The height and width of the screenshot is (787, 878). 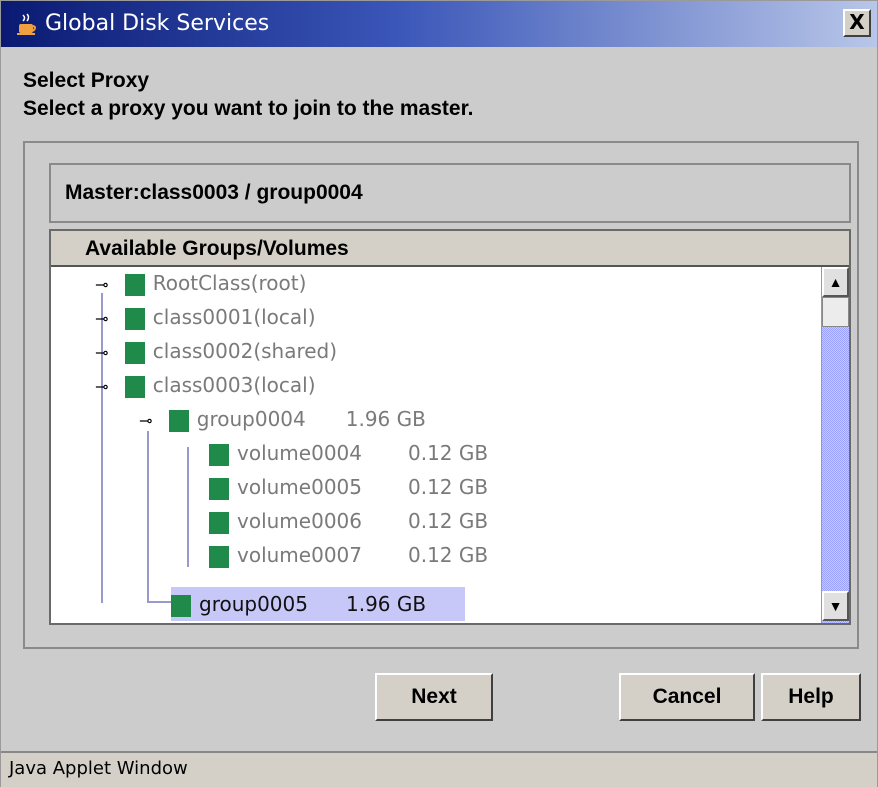 I want to click on tree-row-class0003: ⊸ class0003(local), so click(x=205, y=390).